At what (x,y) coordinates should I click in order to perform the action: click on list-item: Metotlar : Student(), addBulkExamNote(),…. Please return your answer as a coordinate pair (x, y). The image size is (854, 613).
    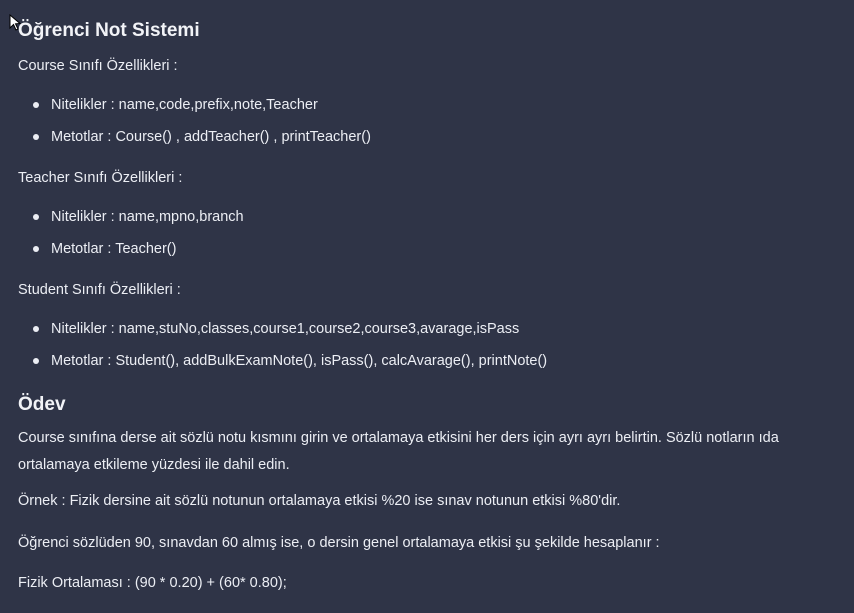
    Looking at the image, I should click on (282, 367).